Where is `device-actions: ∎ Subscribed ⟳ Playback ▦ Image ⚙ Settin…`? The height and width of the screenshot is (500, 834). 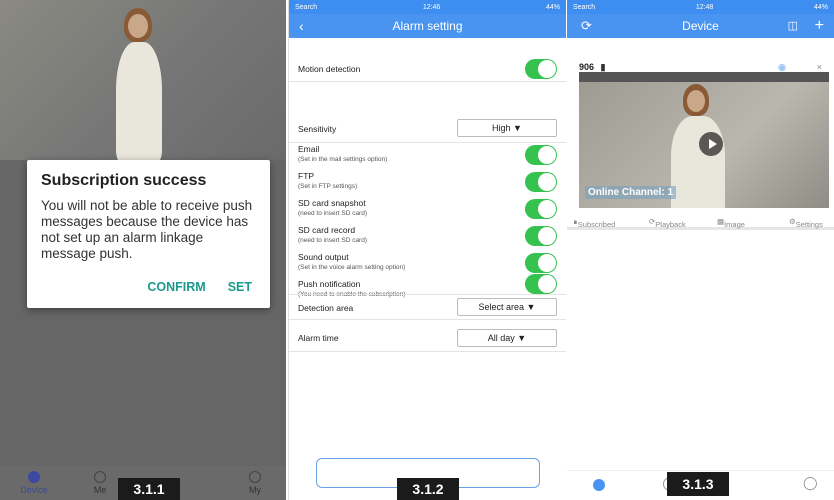 device-actions: ∎ Subscribed ⟳ Playback ▦ Image ⚙ Settin… is located at coordinates (700, 222).